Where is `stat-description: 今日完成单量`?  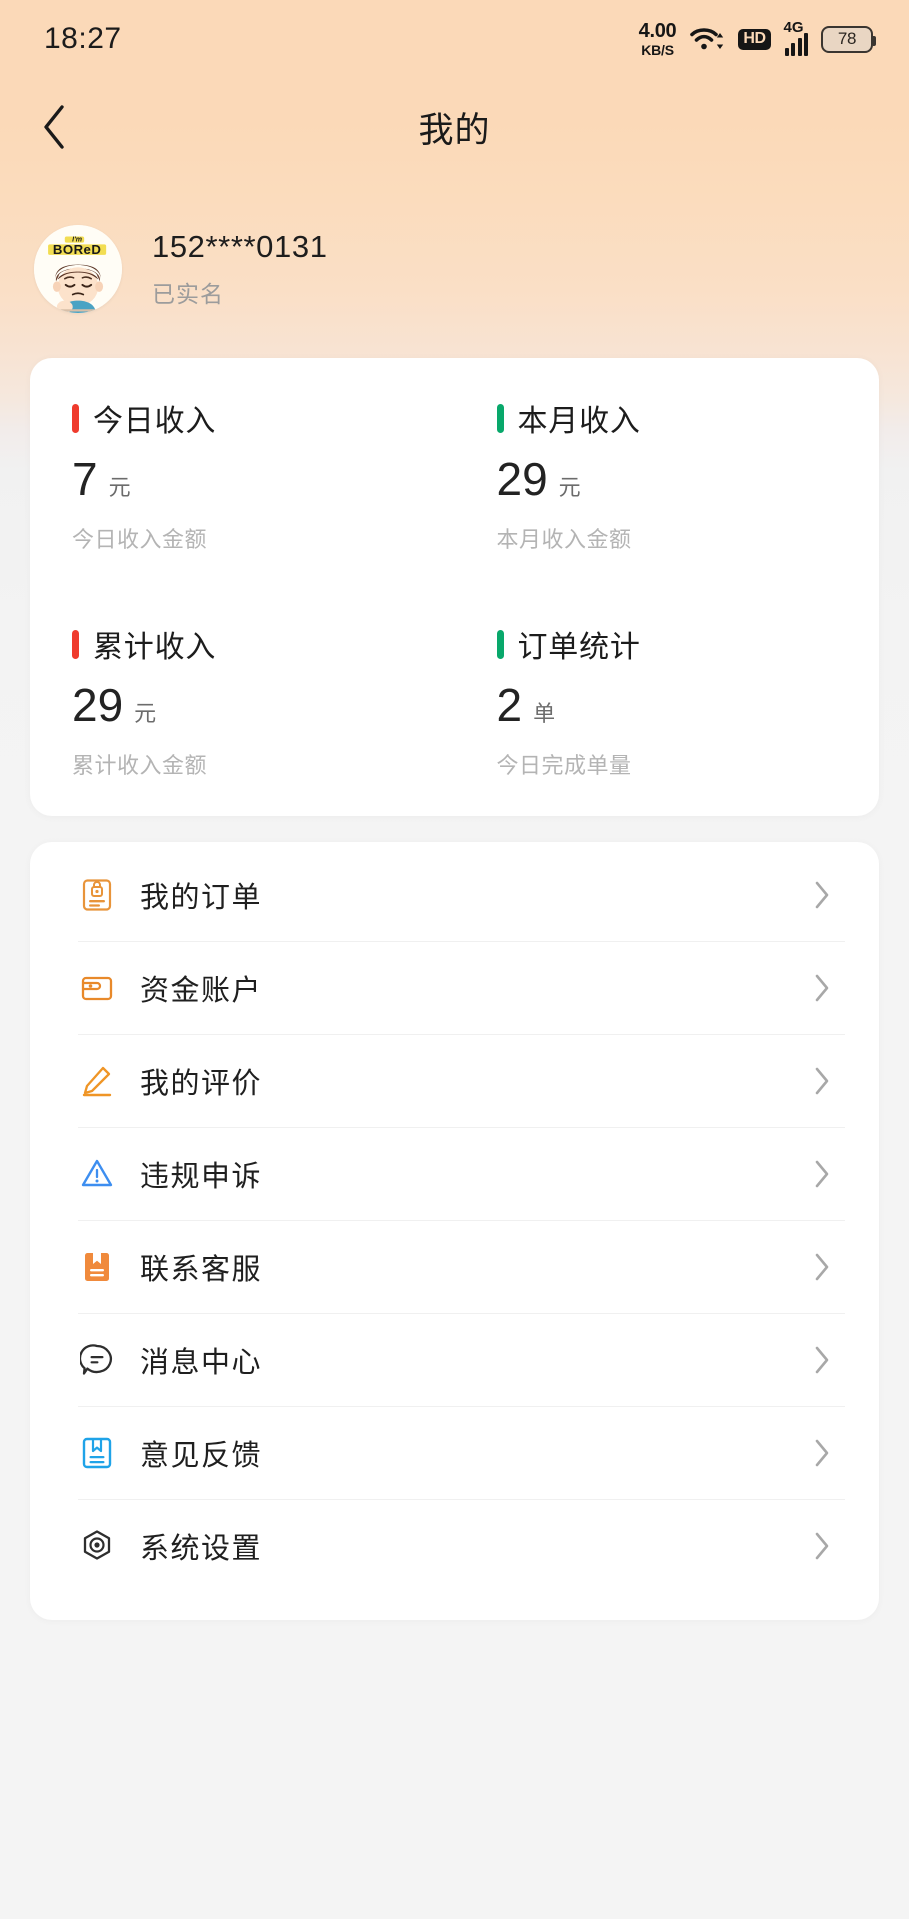
stat-description: 今日完成单量 is located at coordinates (564, 765).